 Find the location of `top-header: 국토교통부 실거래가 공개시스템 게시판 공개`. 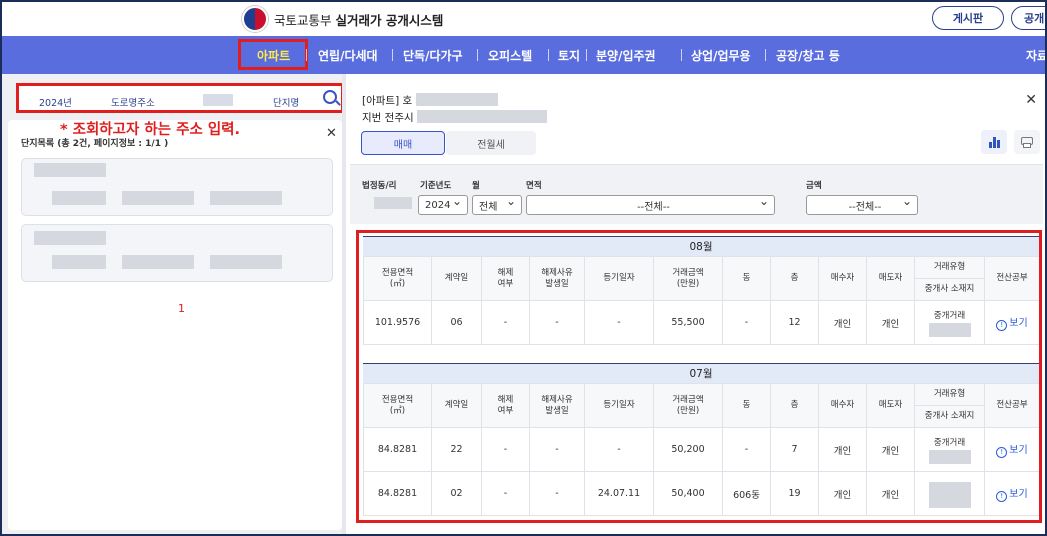

top-header: 국토교통부 실거래가 공개시스템 게시판 공개 is located at coordinates (523, 18).